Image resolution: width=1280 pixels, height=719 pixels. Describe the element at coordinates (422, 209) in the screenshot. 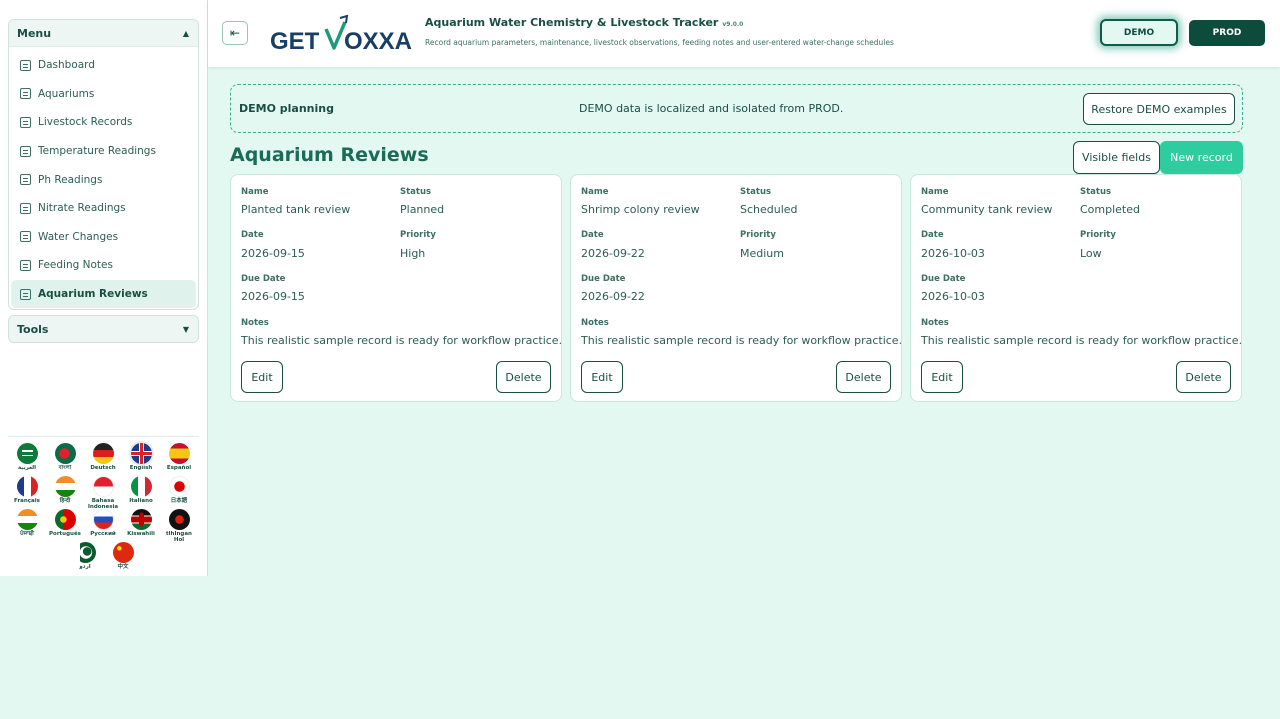

I see `field-value-status: Planned` at that location.